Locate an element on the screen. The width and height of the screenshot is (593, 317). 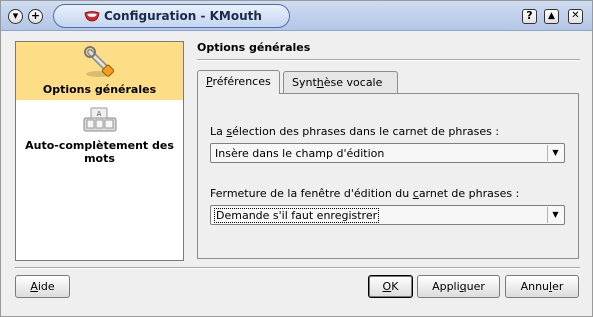
title-bar: ▾ + Configuration - KMouth ? ▲ ✕ is located at coordinates (296, 16).